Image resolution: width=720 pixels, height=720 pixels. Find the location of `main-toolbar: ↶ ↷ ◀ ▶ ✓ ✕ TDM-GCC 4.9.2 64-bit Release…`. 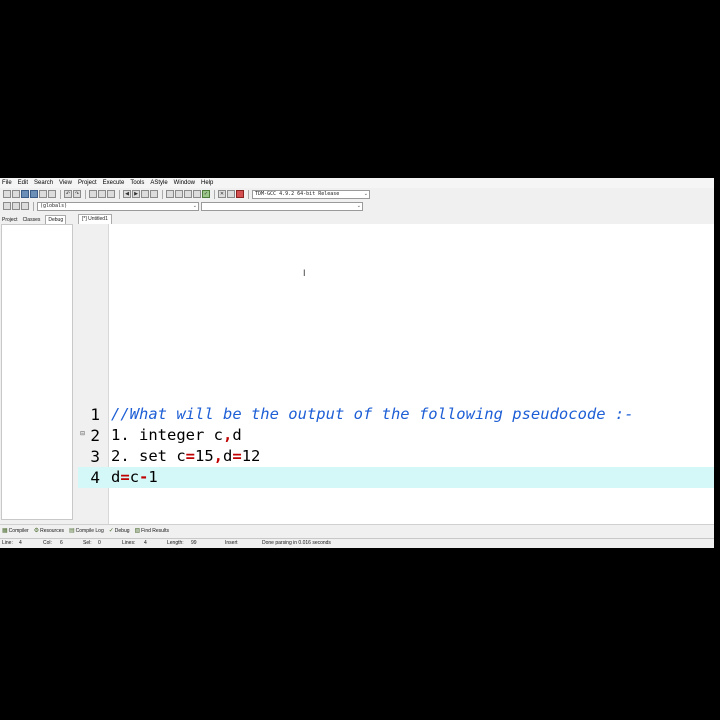

main-toolbar: ↶ ↷ ◀ ▶ ✓ ✕ TDM-GCC 4.9.2 64-bit Release… is located at coordinates (357, 194).